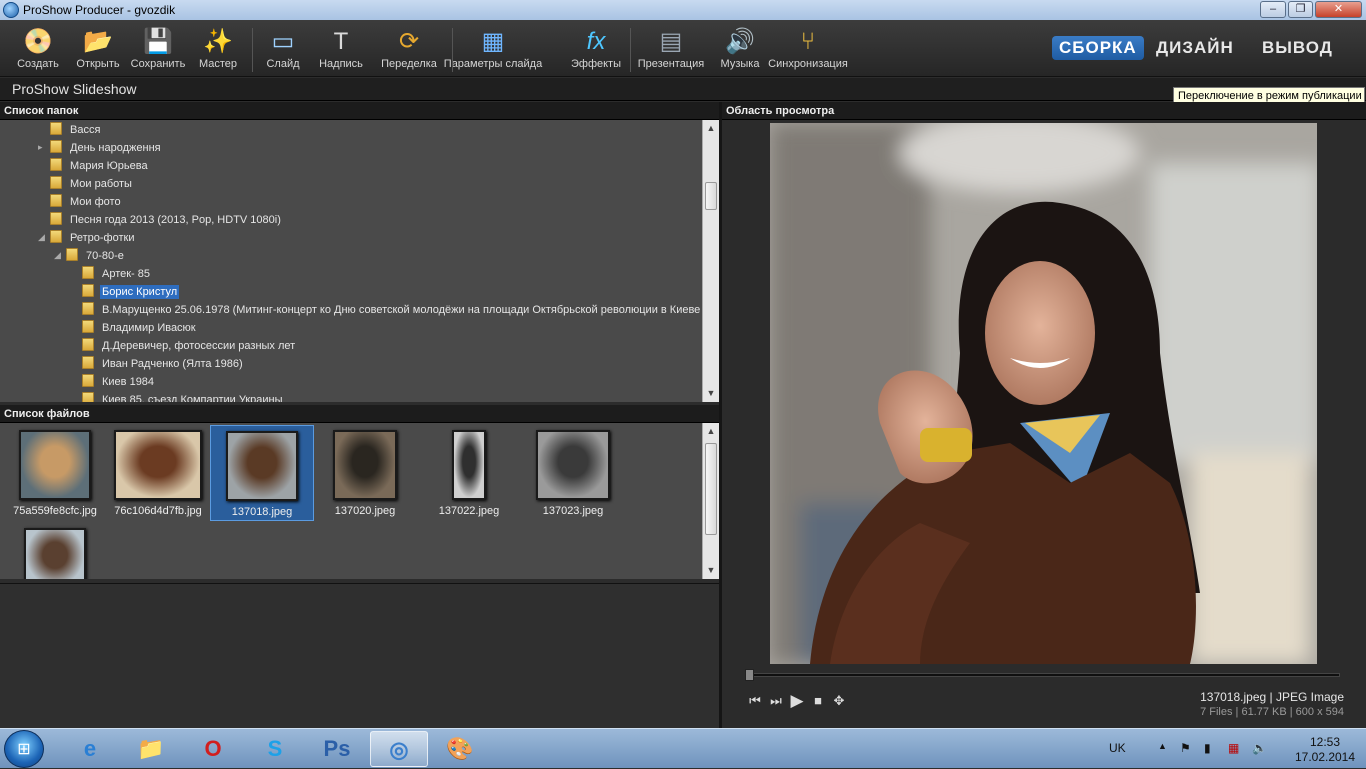 This screenshot has width=1366, height=769. What do you see at coordinates (1117, 748) in the screenshot?
I see `language-indicator: UK` at bounding box center [1117, 748].